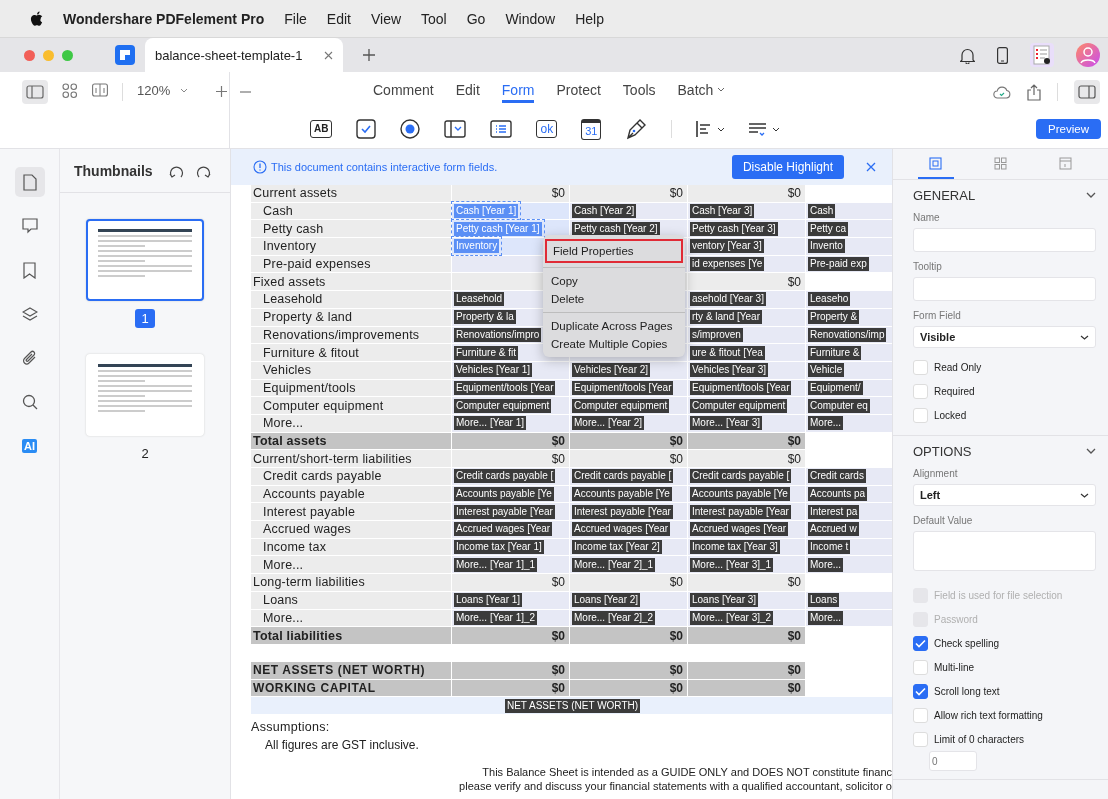  I want to click on form-field: Loans [Year 1], so click(488, 600).